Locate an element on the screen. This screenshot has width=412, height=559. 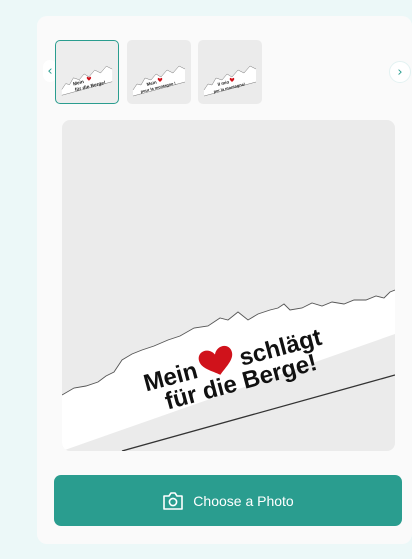
thumbnail-1: Mein für die Berge! is located at coordinates (87, 72).